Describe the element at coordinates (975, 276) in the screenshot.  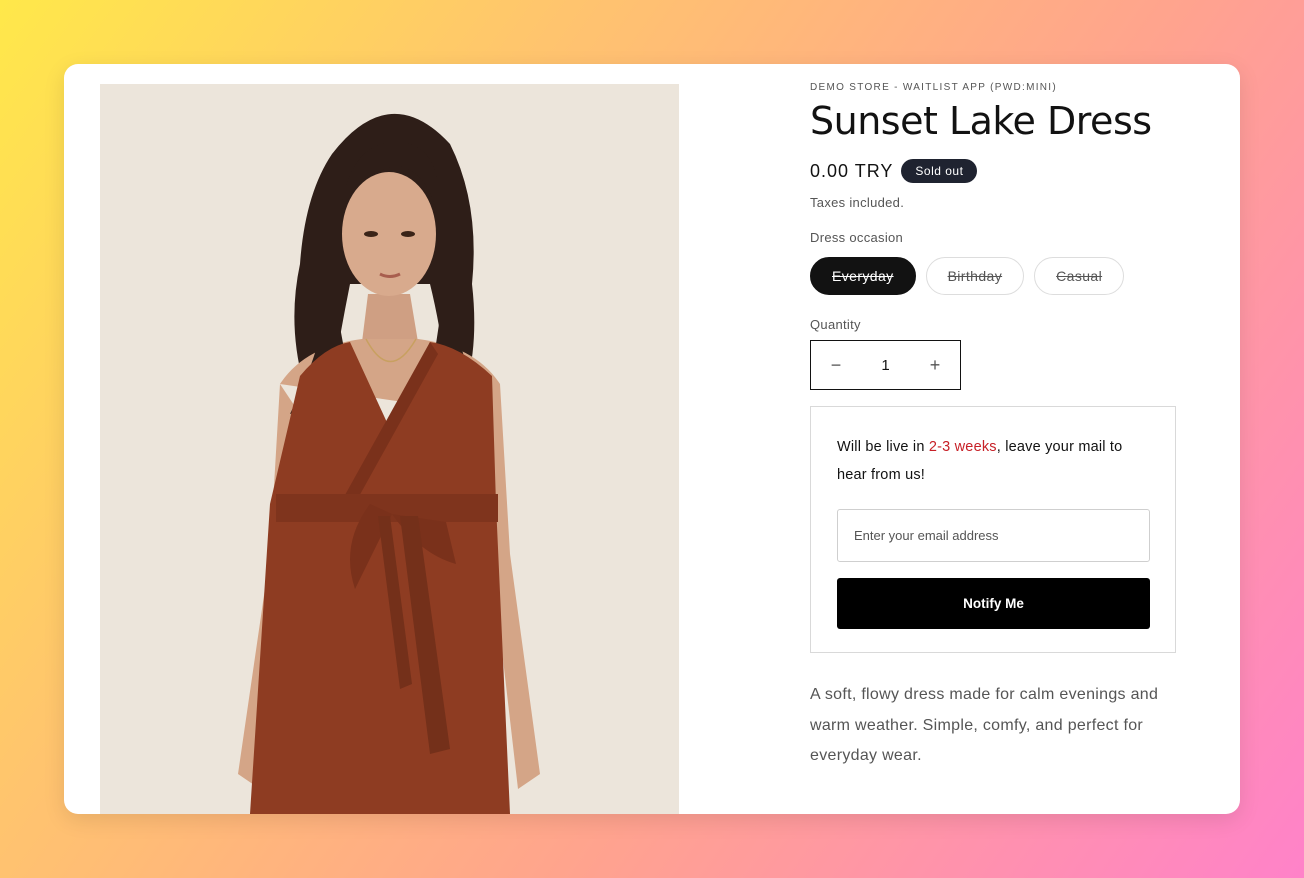
I see `variant-option-birthday: Birthday` at that location.